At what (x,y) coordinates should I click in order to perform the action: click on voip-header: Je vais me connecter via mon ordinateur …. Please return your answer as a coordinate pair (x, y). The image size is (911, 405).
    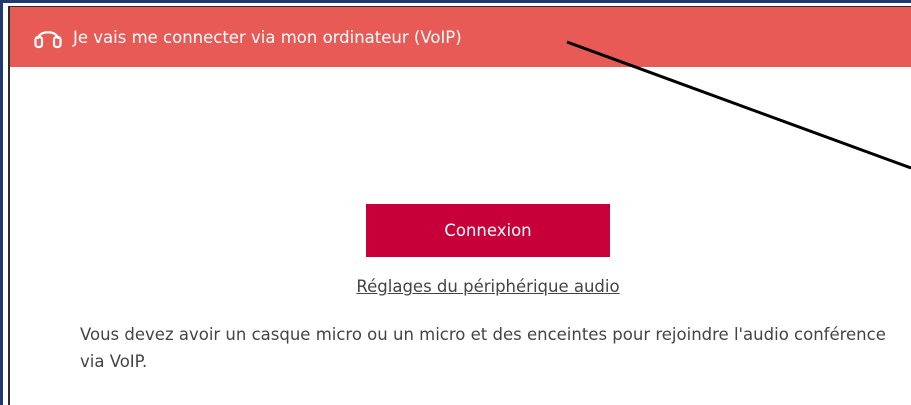
    Looking at the image, I should click on (460, 37).